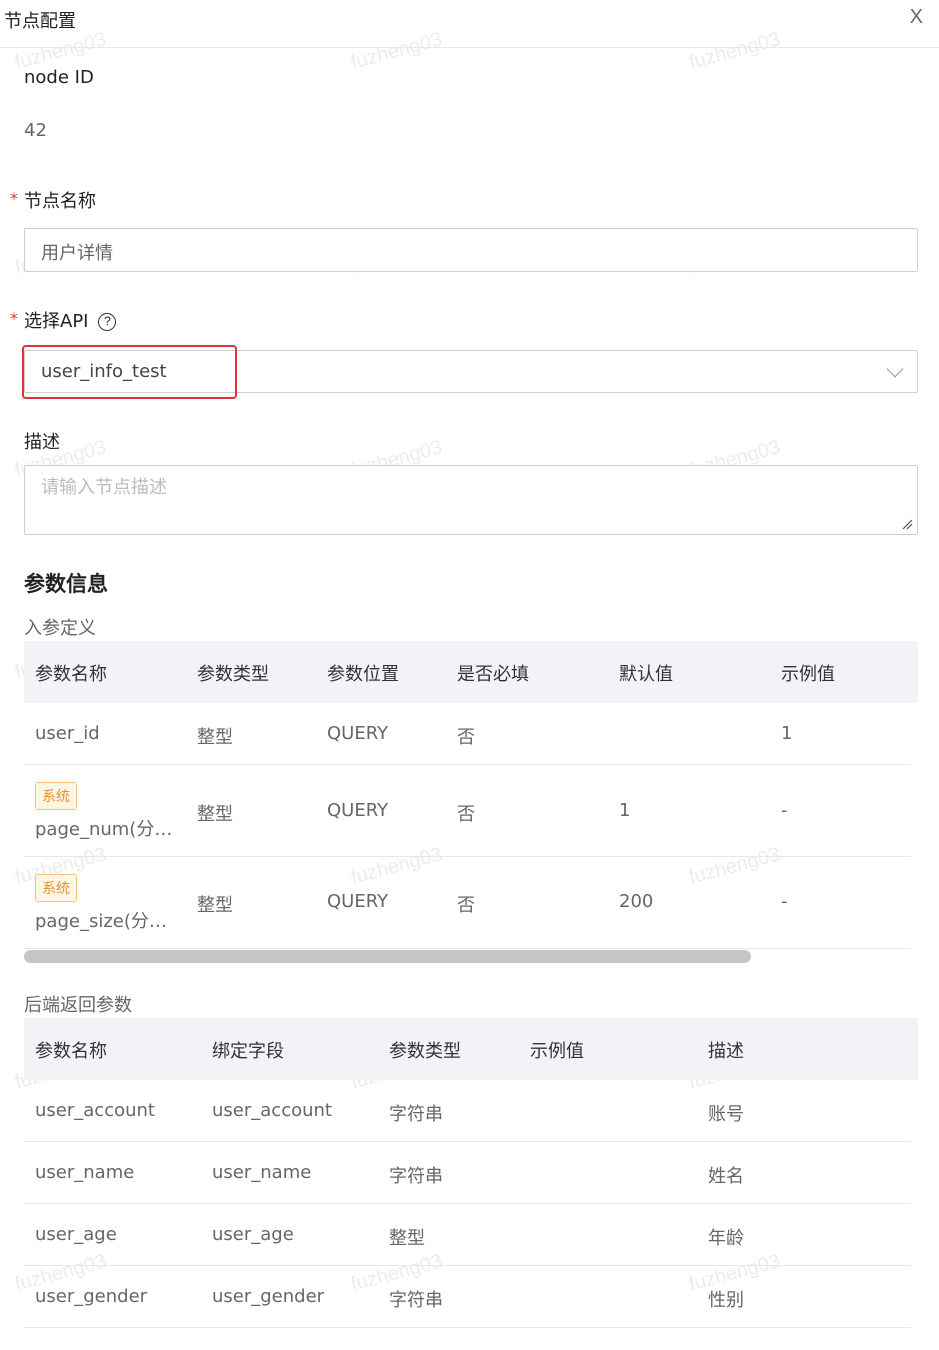 This screenshot has width=939, height=1350. I want to click on node-id-label: node ID, so click(59, 77).